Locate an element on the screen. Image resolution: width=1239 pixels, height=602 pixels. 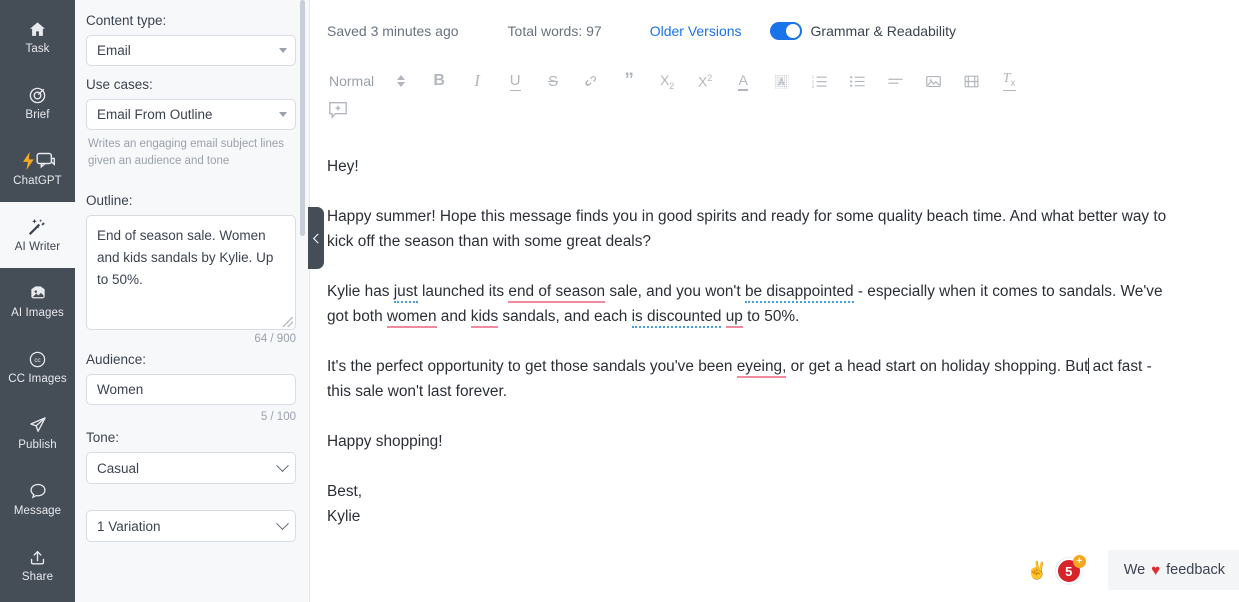
content-type-label: Content type: is located at coordinates (126, 20).